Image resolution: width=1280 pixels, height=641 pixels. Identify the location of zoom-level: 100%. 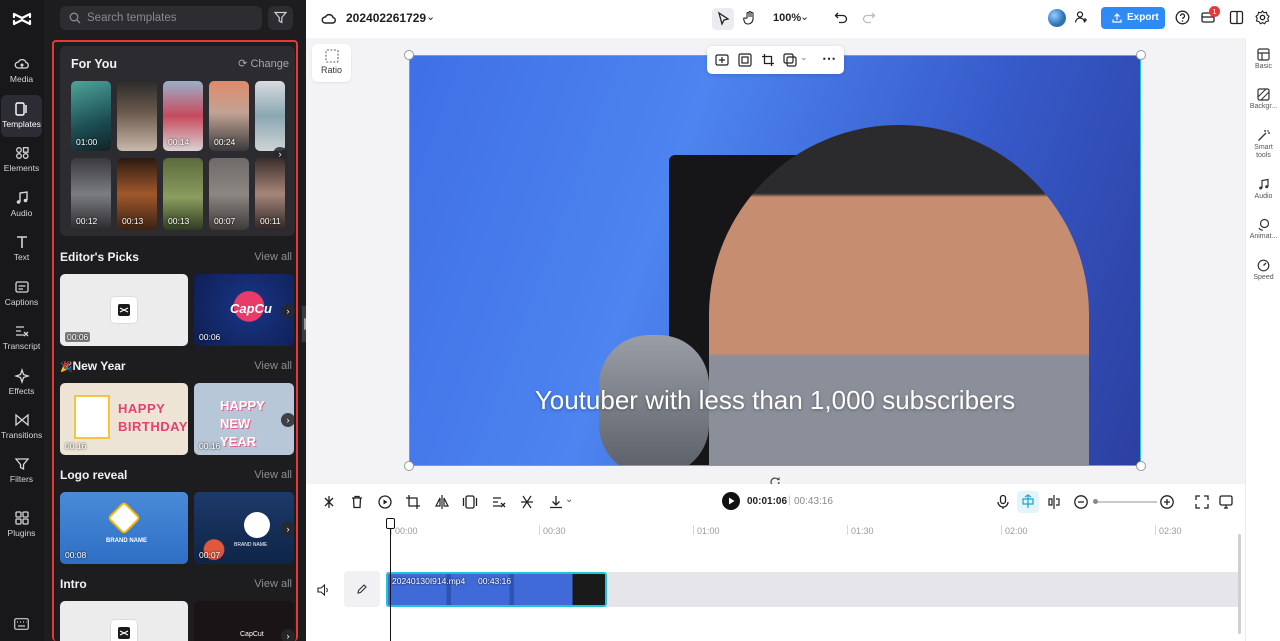
(787, 18).